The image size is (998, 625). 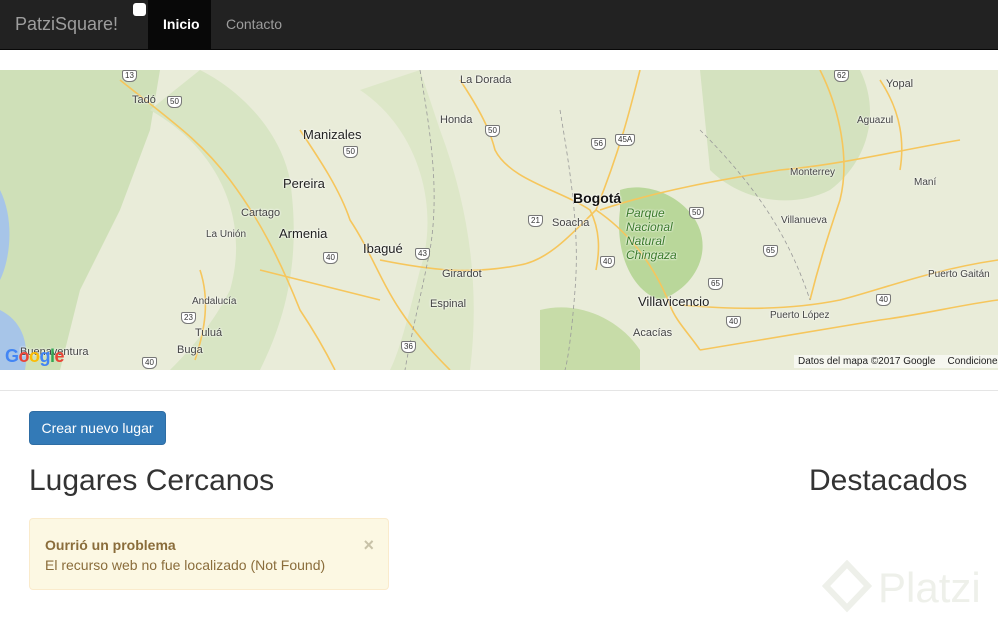 What do you see at coordinates (303, 233) in the screenshot?
I see `map-label-armenia: Armenia` at bounding box center [303, 233].